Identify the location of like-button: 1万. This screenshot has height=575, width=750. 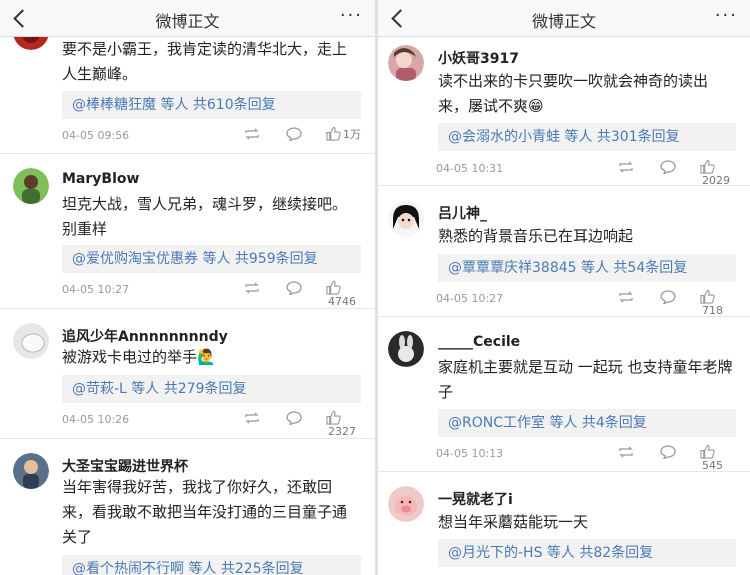
(343, 134).